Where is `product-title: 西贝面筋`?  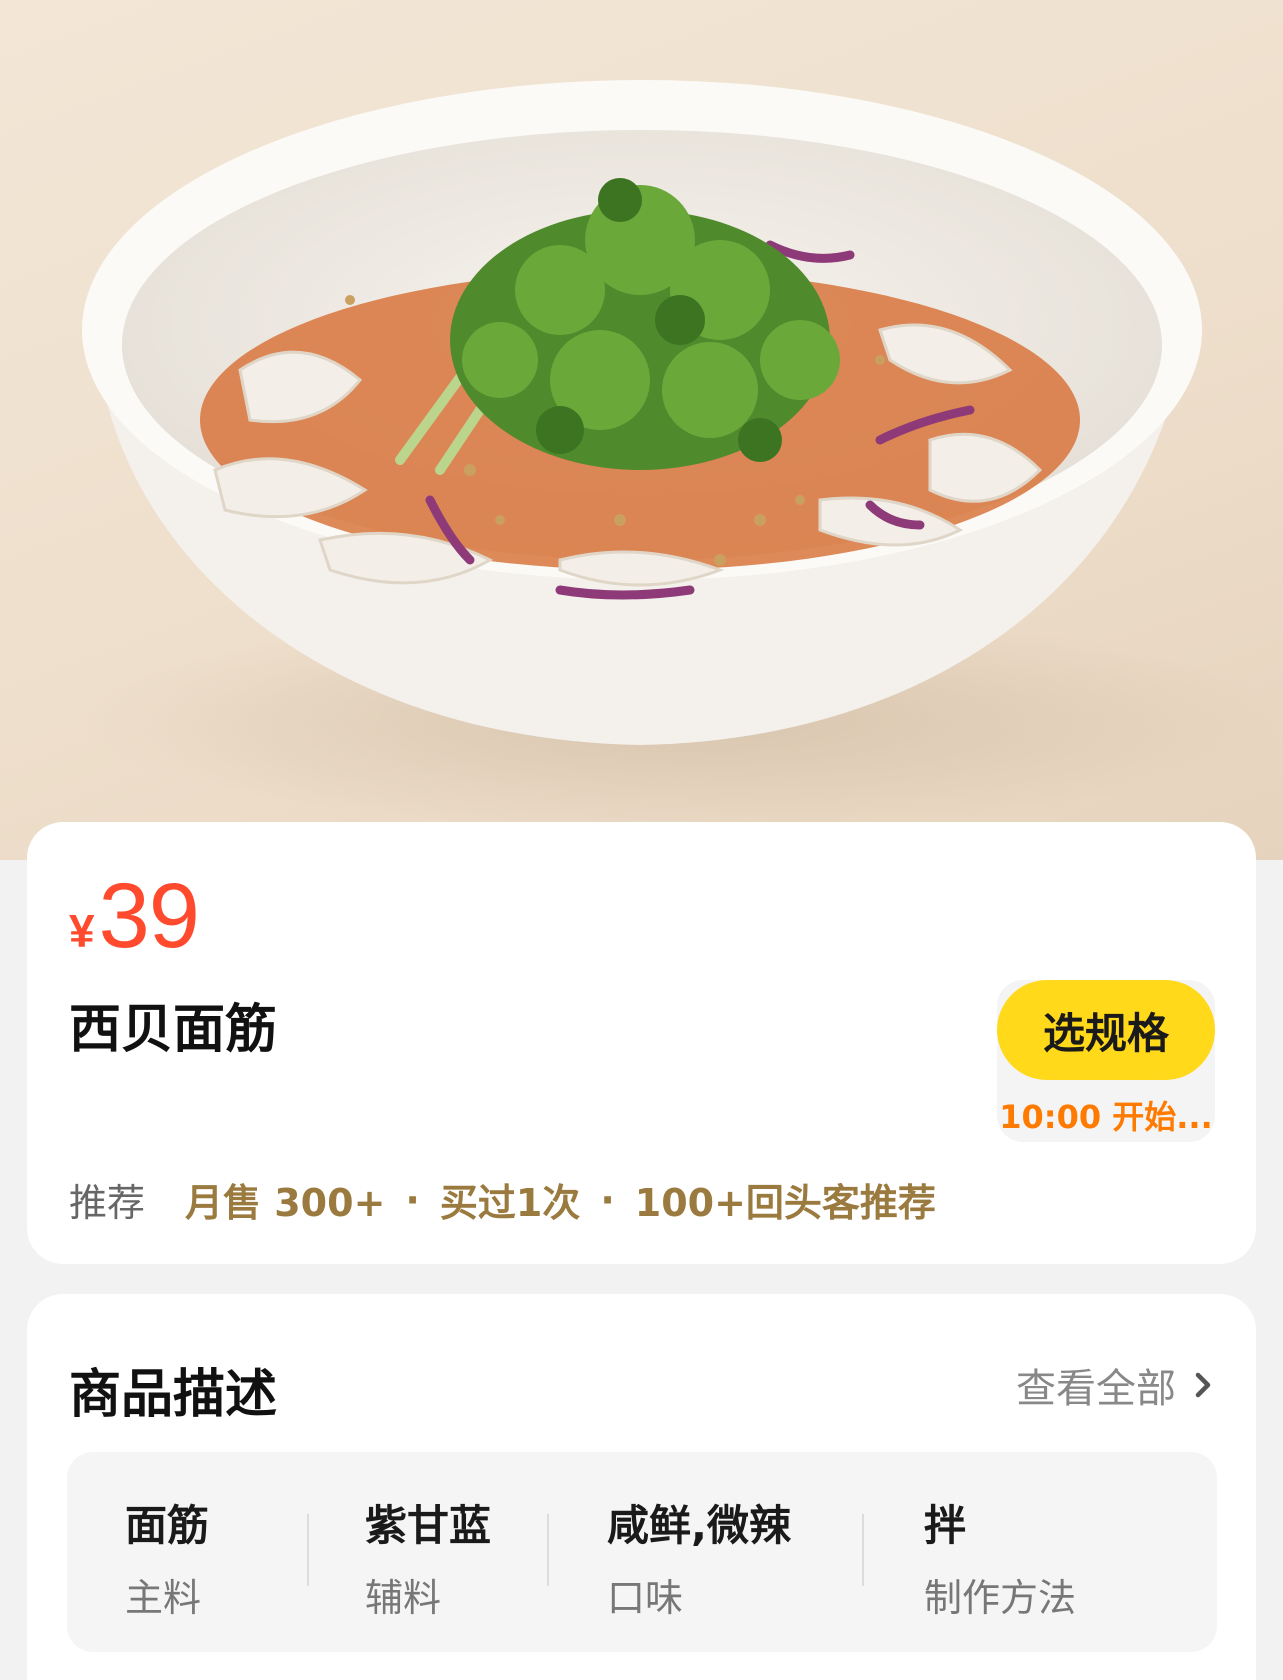 product-title: 西贝面筋 is located at coordinates (173, 1030).